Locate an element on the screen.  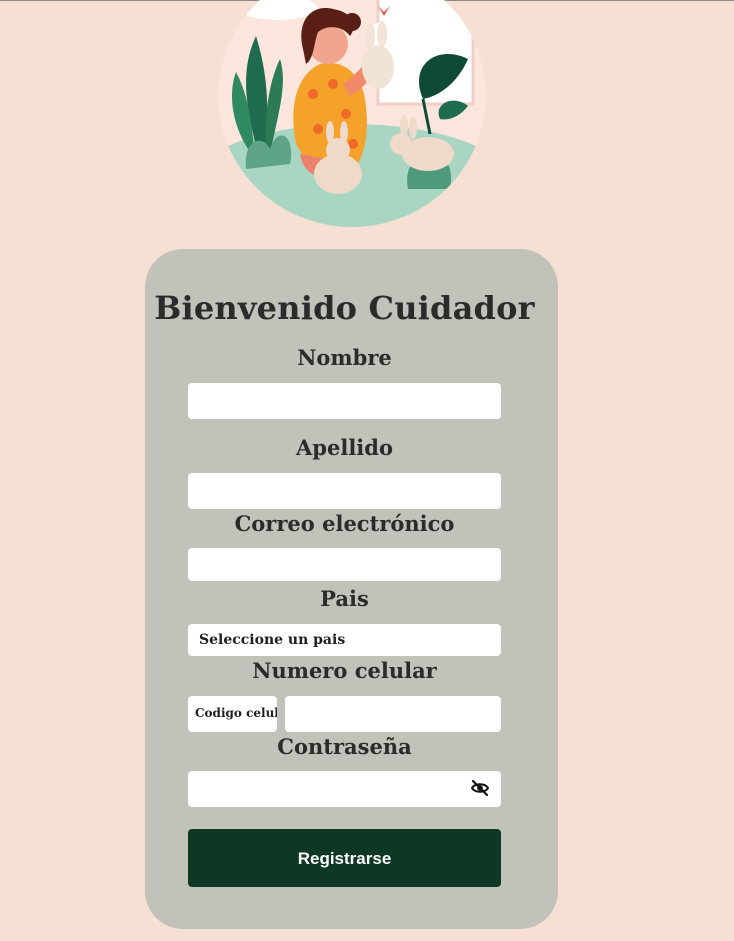
pais-label: Pais is located at coordinates (344, 598).